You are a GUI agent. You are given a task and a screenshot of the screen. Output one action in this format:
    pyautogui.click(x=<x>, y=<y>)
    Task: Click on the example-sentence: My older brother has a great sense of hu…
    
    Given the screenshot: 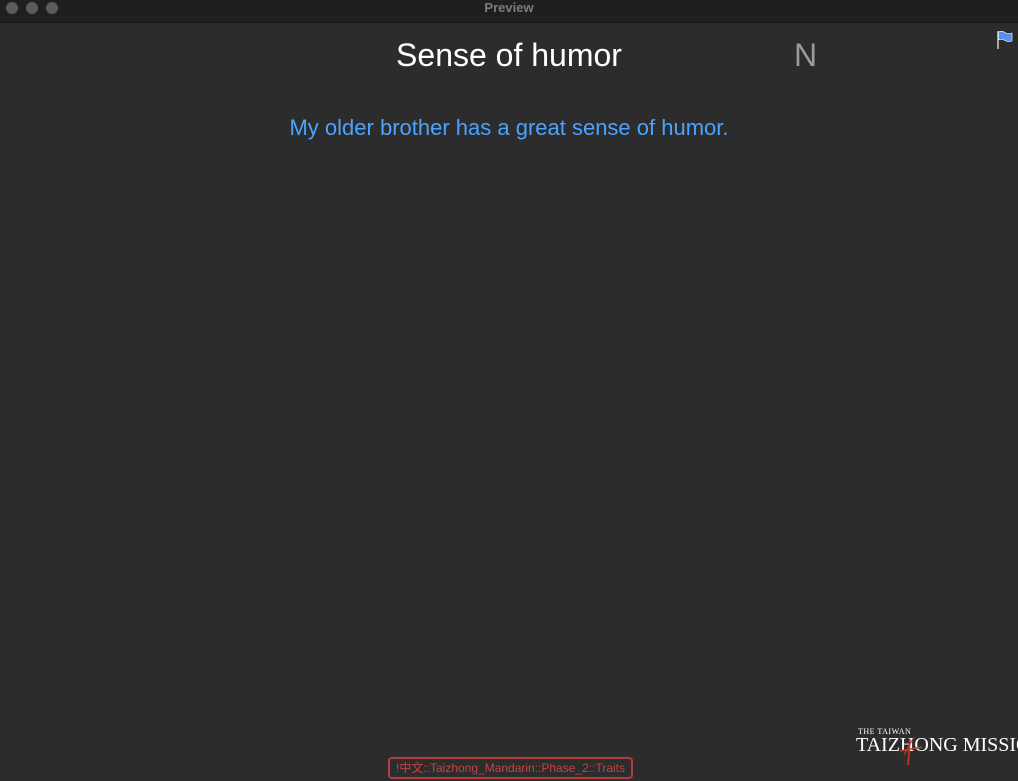 What is the action you would take?
    pyautogui.click(x=509, y=127)
    